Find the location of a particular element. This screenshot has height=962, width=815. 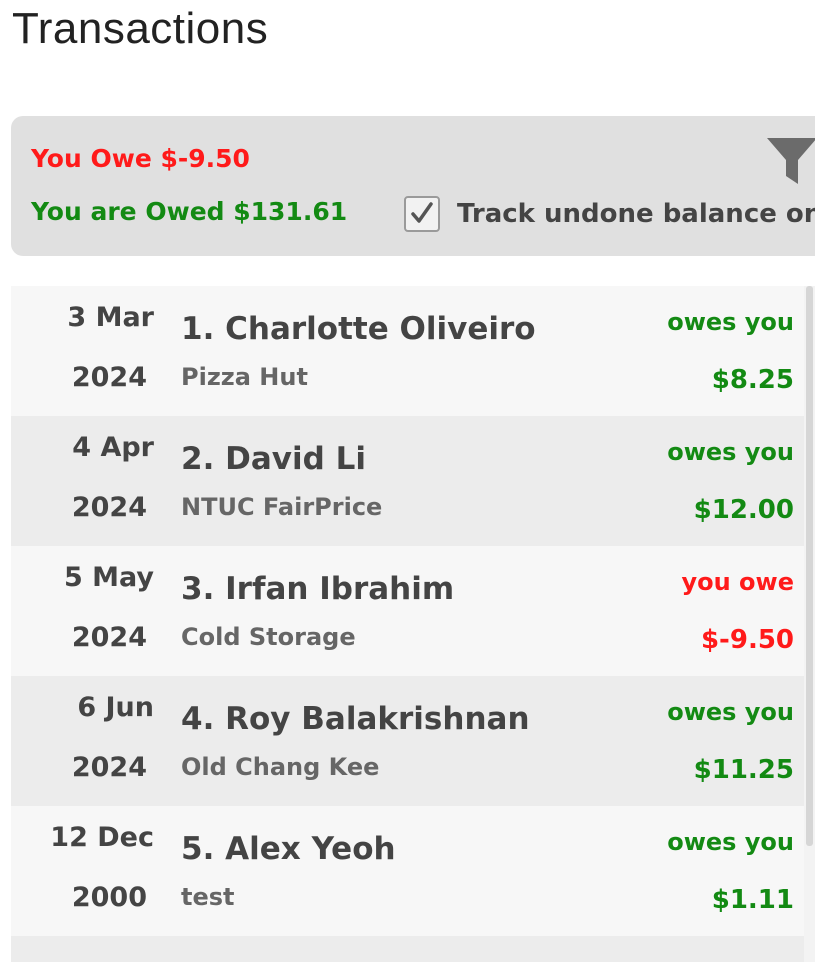

transaction-amount: $1.11 is located at coordinates (752, 900).